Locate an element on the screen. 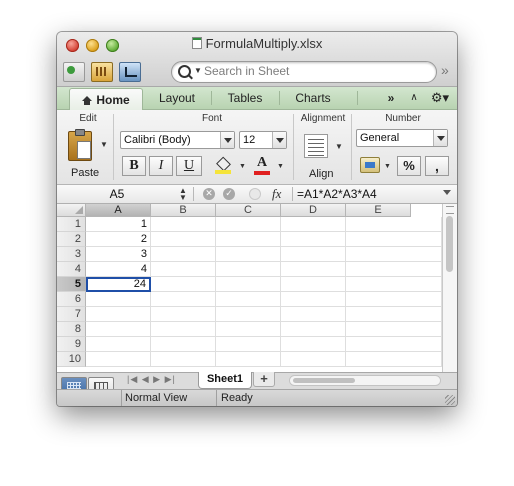  cell-e3 is located at coordinates (394, 254).